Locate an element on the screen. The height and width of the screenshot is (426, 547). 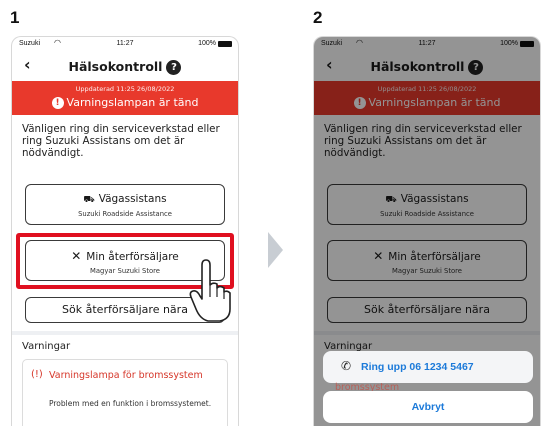
battery-icon is located at coordinates (225, 44).